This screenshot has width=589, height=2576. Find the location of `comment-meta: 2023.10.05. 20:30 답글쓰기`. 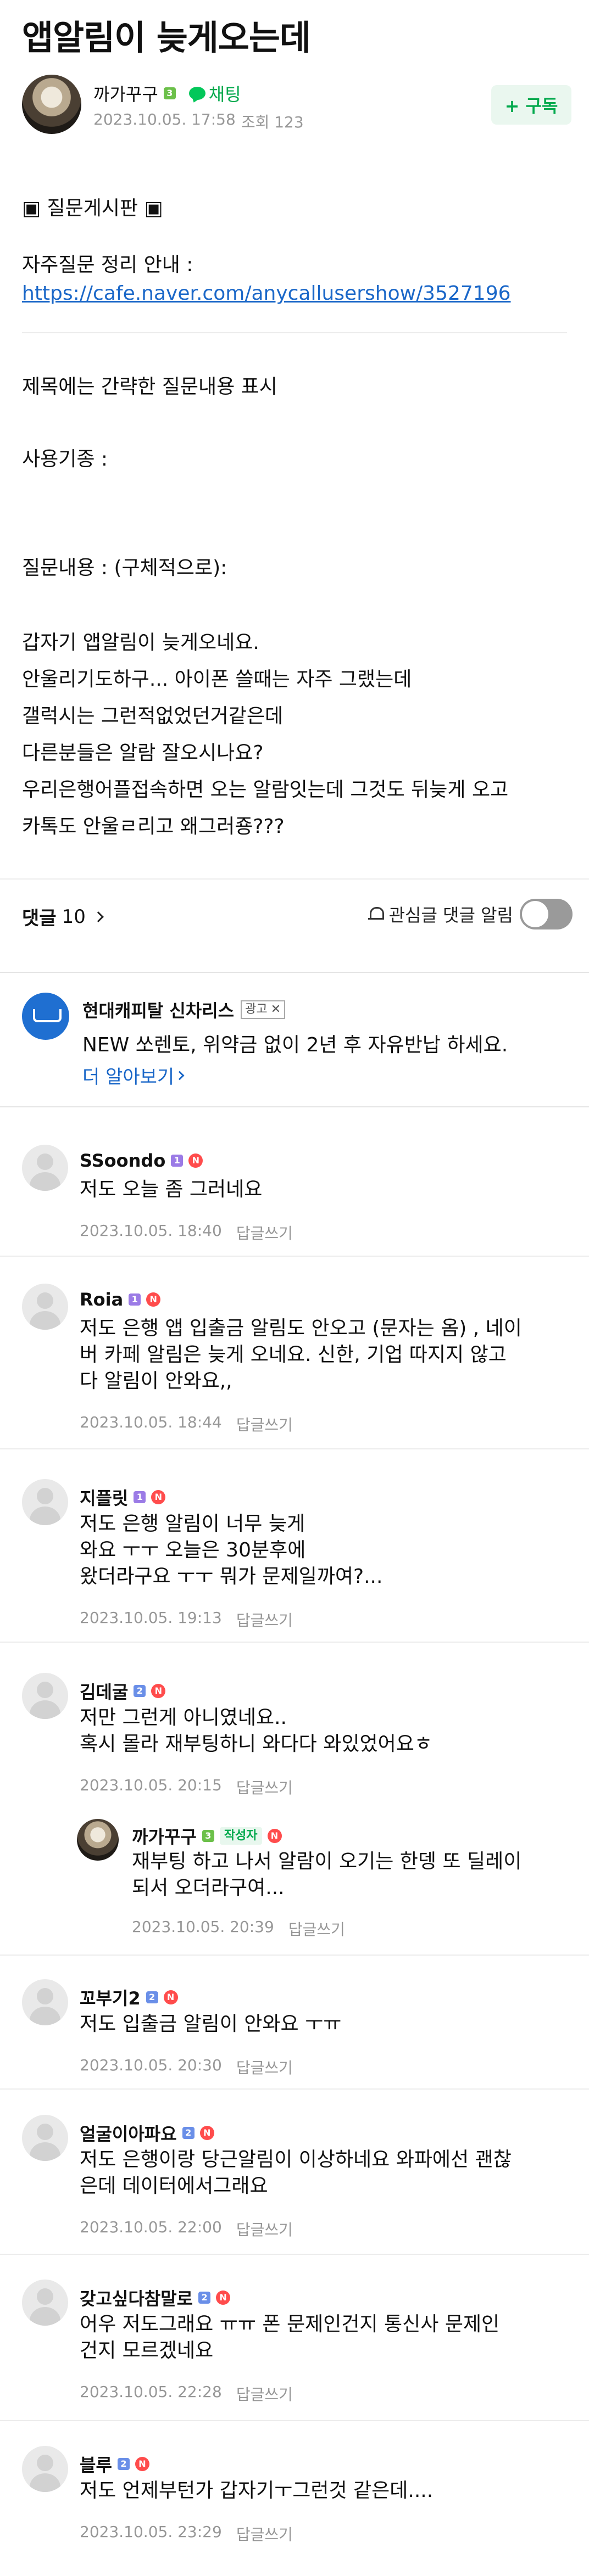

comment-meta: 2023.10.05. 20:30 답글쓰기 is located at coordinates (186, 2067).